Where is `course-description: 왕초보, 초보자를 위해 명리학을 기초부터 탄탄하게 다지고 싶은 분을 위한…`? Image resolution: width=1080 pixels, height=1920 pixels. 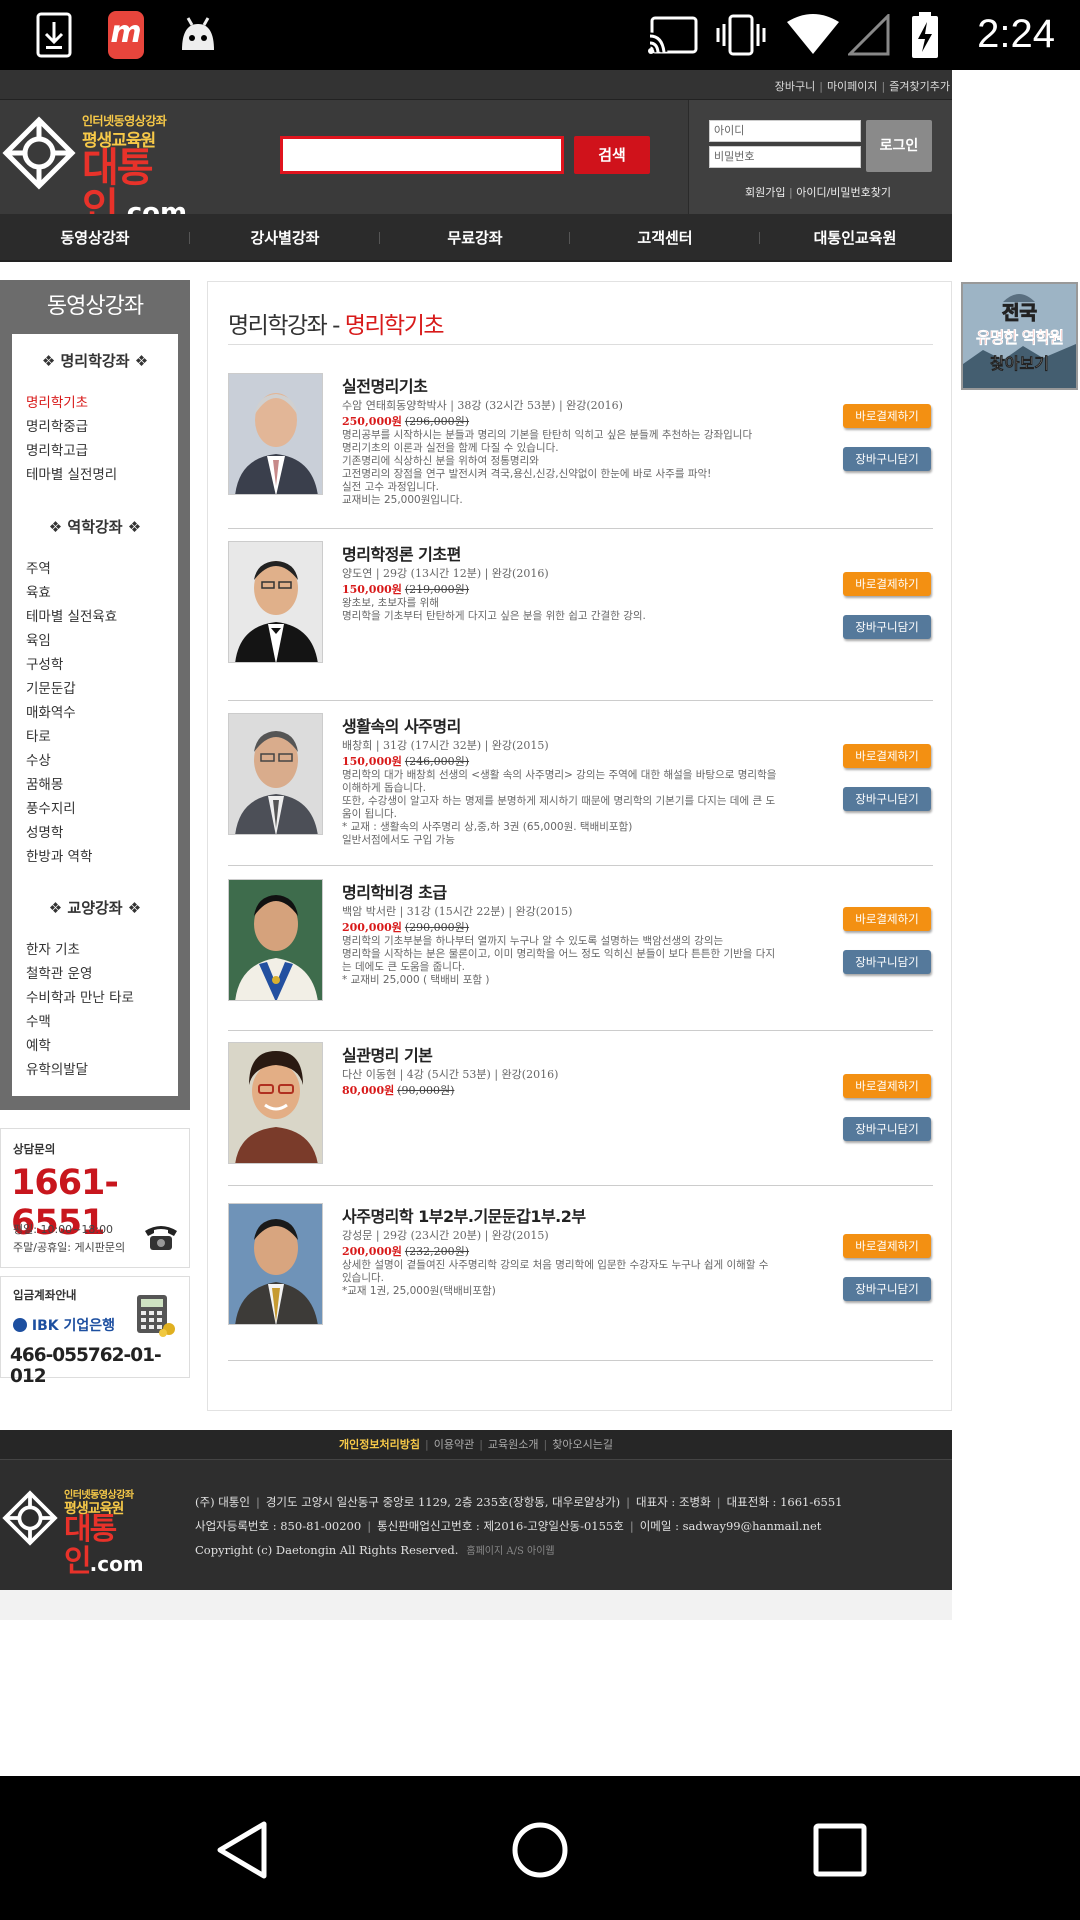 course-description: 왕초보, 초보자를 위해 명리학을 기초부터 탄탄하게 다지고 싶은 분을 위한… is located at coordinates (494, 609).